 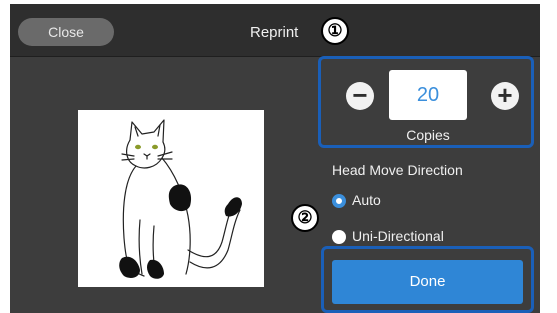 I want to click on callout-badge-2: ②, so click(x=305, y=218).